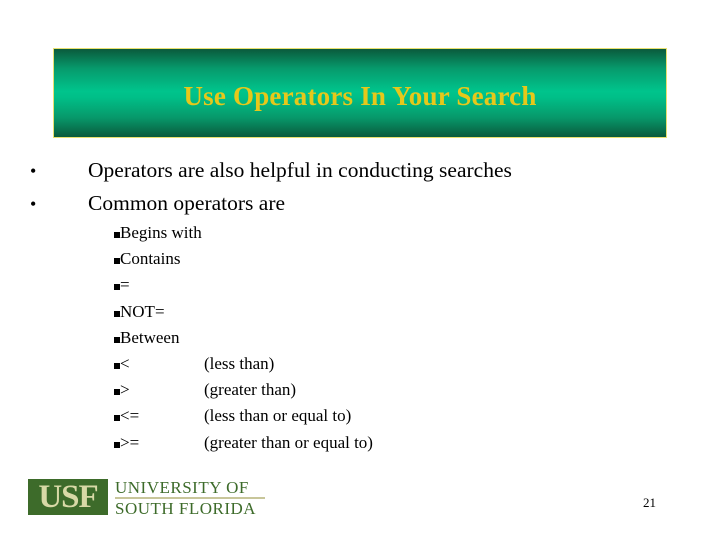  I want to click on slide-title: Use Operators In Your Search, so click(360, 95).